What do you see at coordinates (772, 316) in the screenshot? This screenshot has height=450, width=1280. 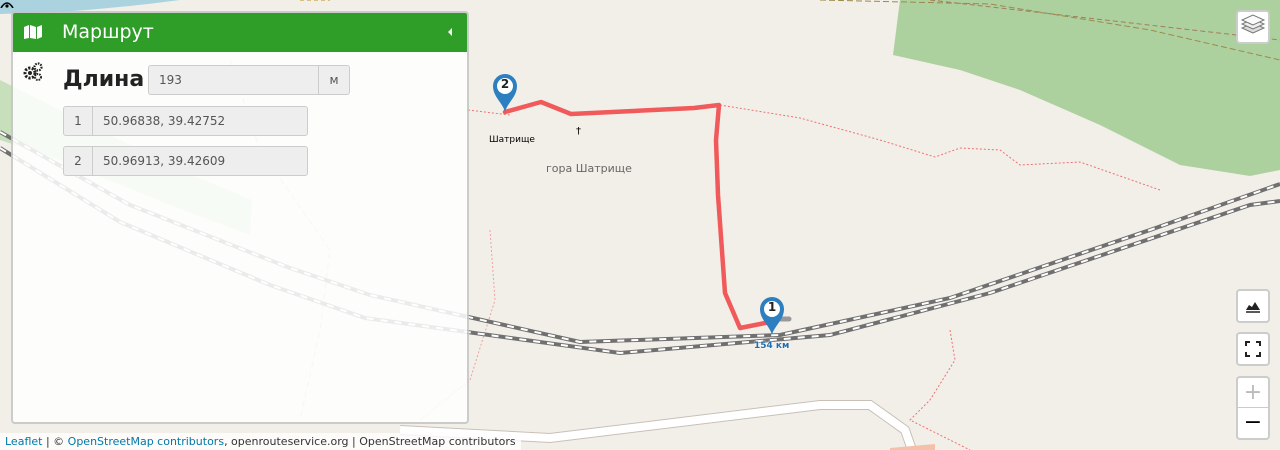 I see `route-marker-1: 1` at bounding box center [772, 316].